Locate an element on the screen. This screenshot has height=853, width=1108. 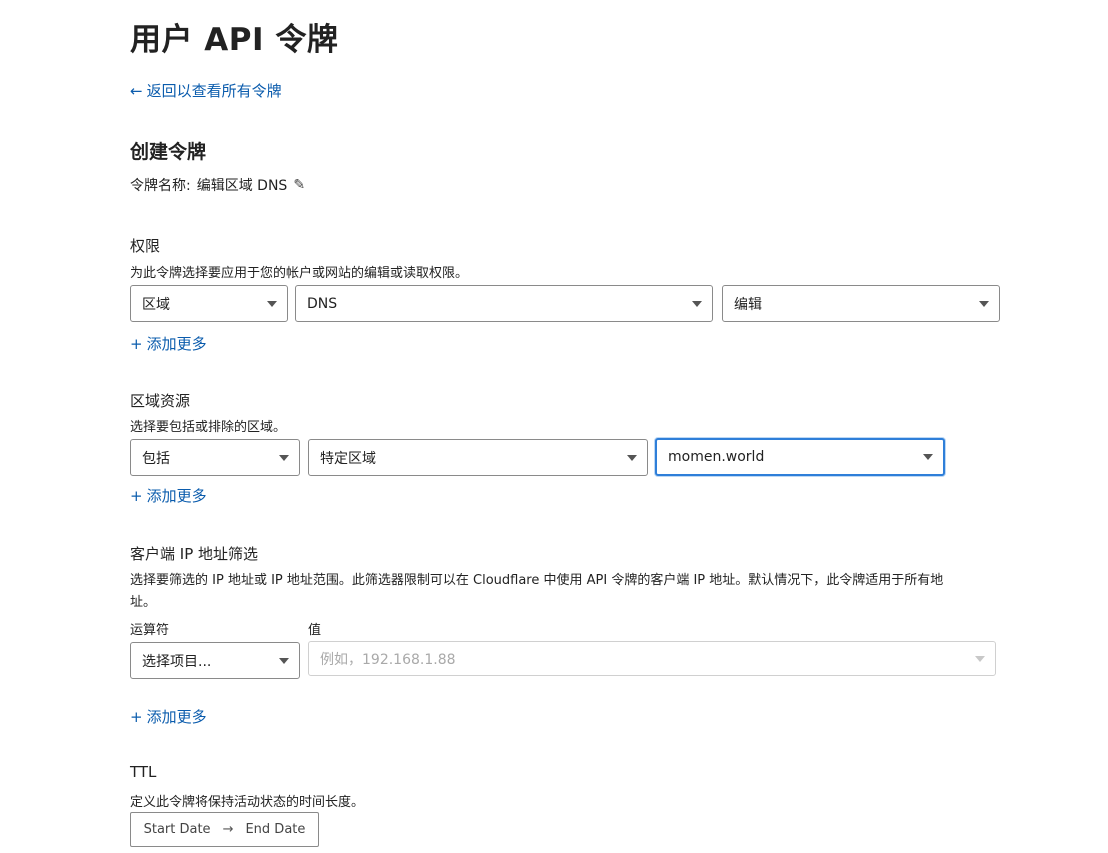
permission-scope-select: 区域 is located at coordinates (209, 303).